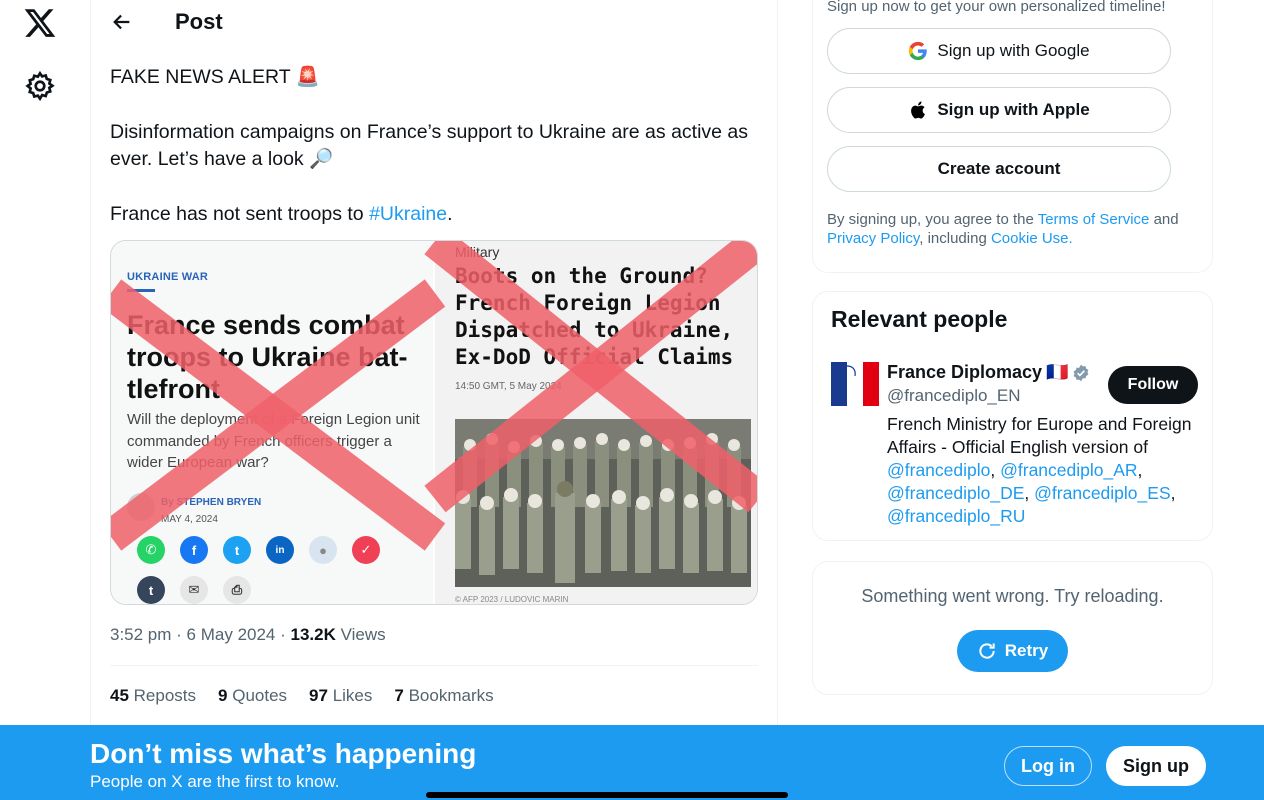 The image size is (1264, 800). Describe the element at coordinates (40, 86) in the screenshot. I see `settings-gear-icon` at that location.